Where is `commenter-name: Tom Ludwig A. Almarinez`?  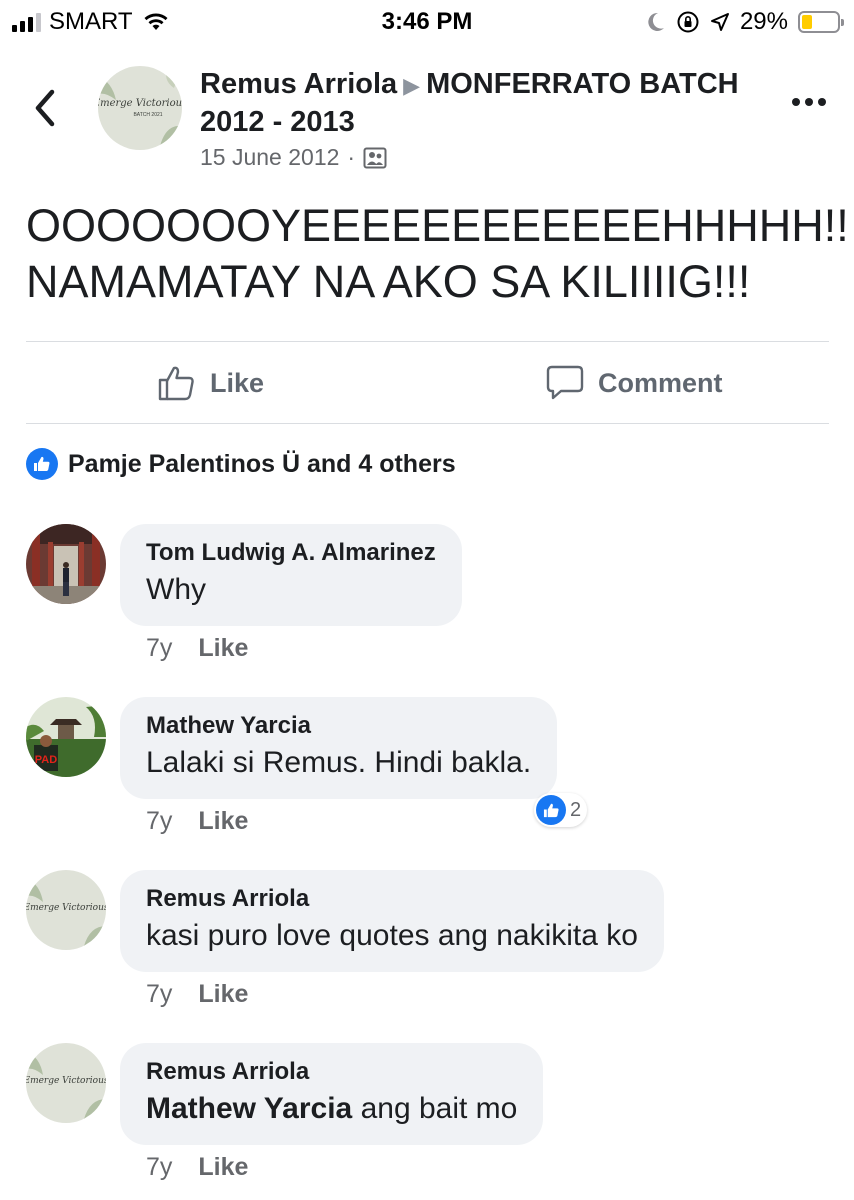 commenter-name: Tom Ludwig A. Almarinez is located at coordinates (291, 553).